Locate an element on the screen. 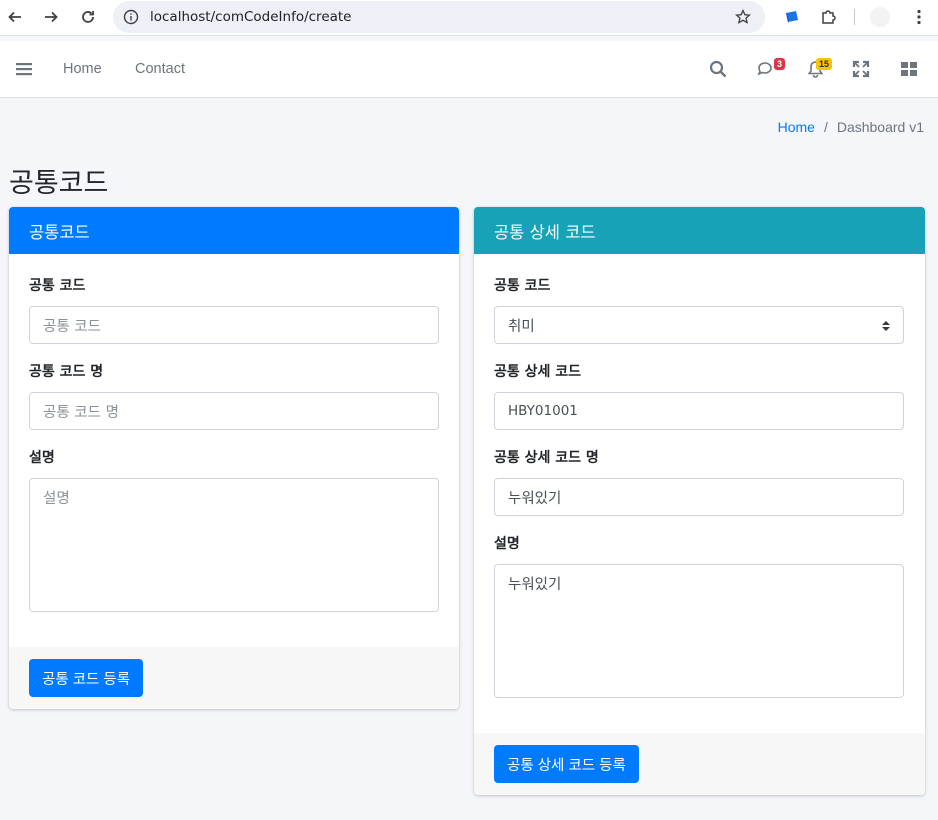  messages-badge: 3 is located at coordinates (780, 64).